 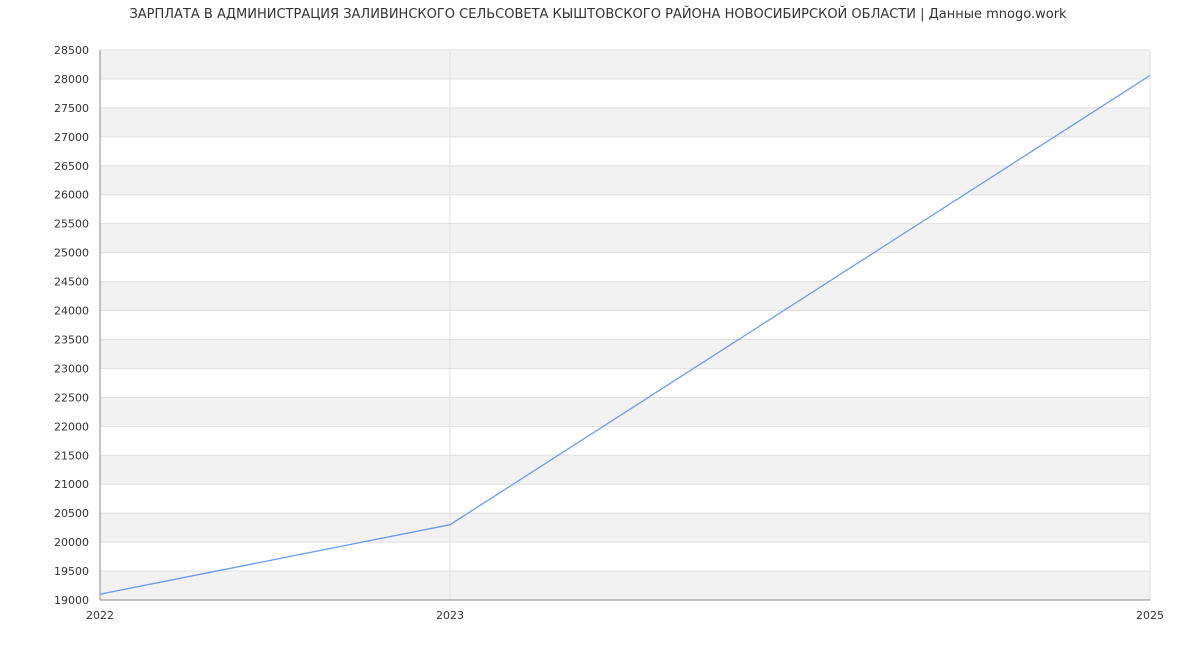 What do you see at coordinates (71, 455) in the screenshot?
I see `y-tick-label-5: 21500` at bounding box center [71, 455].